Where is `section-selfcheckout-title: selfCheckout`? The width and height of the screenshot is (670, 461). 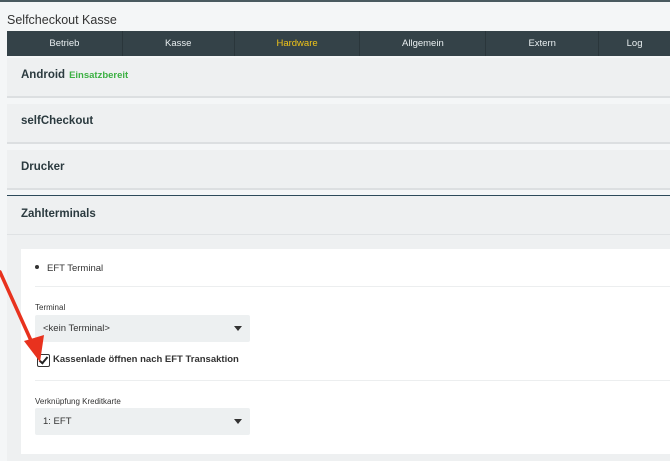
section-selfcheckout-title: selfCheckout is located at coordinates (57, 121).